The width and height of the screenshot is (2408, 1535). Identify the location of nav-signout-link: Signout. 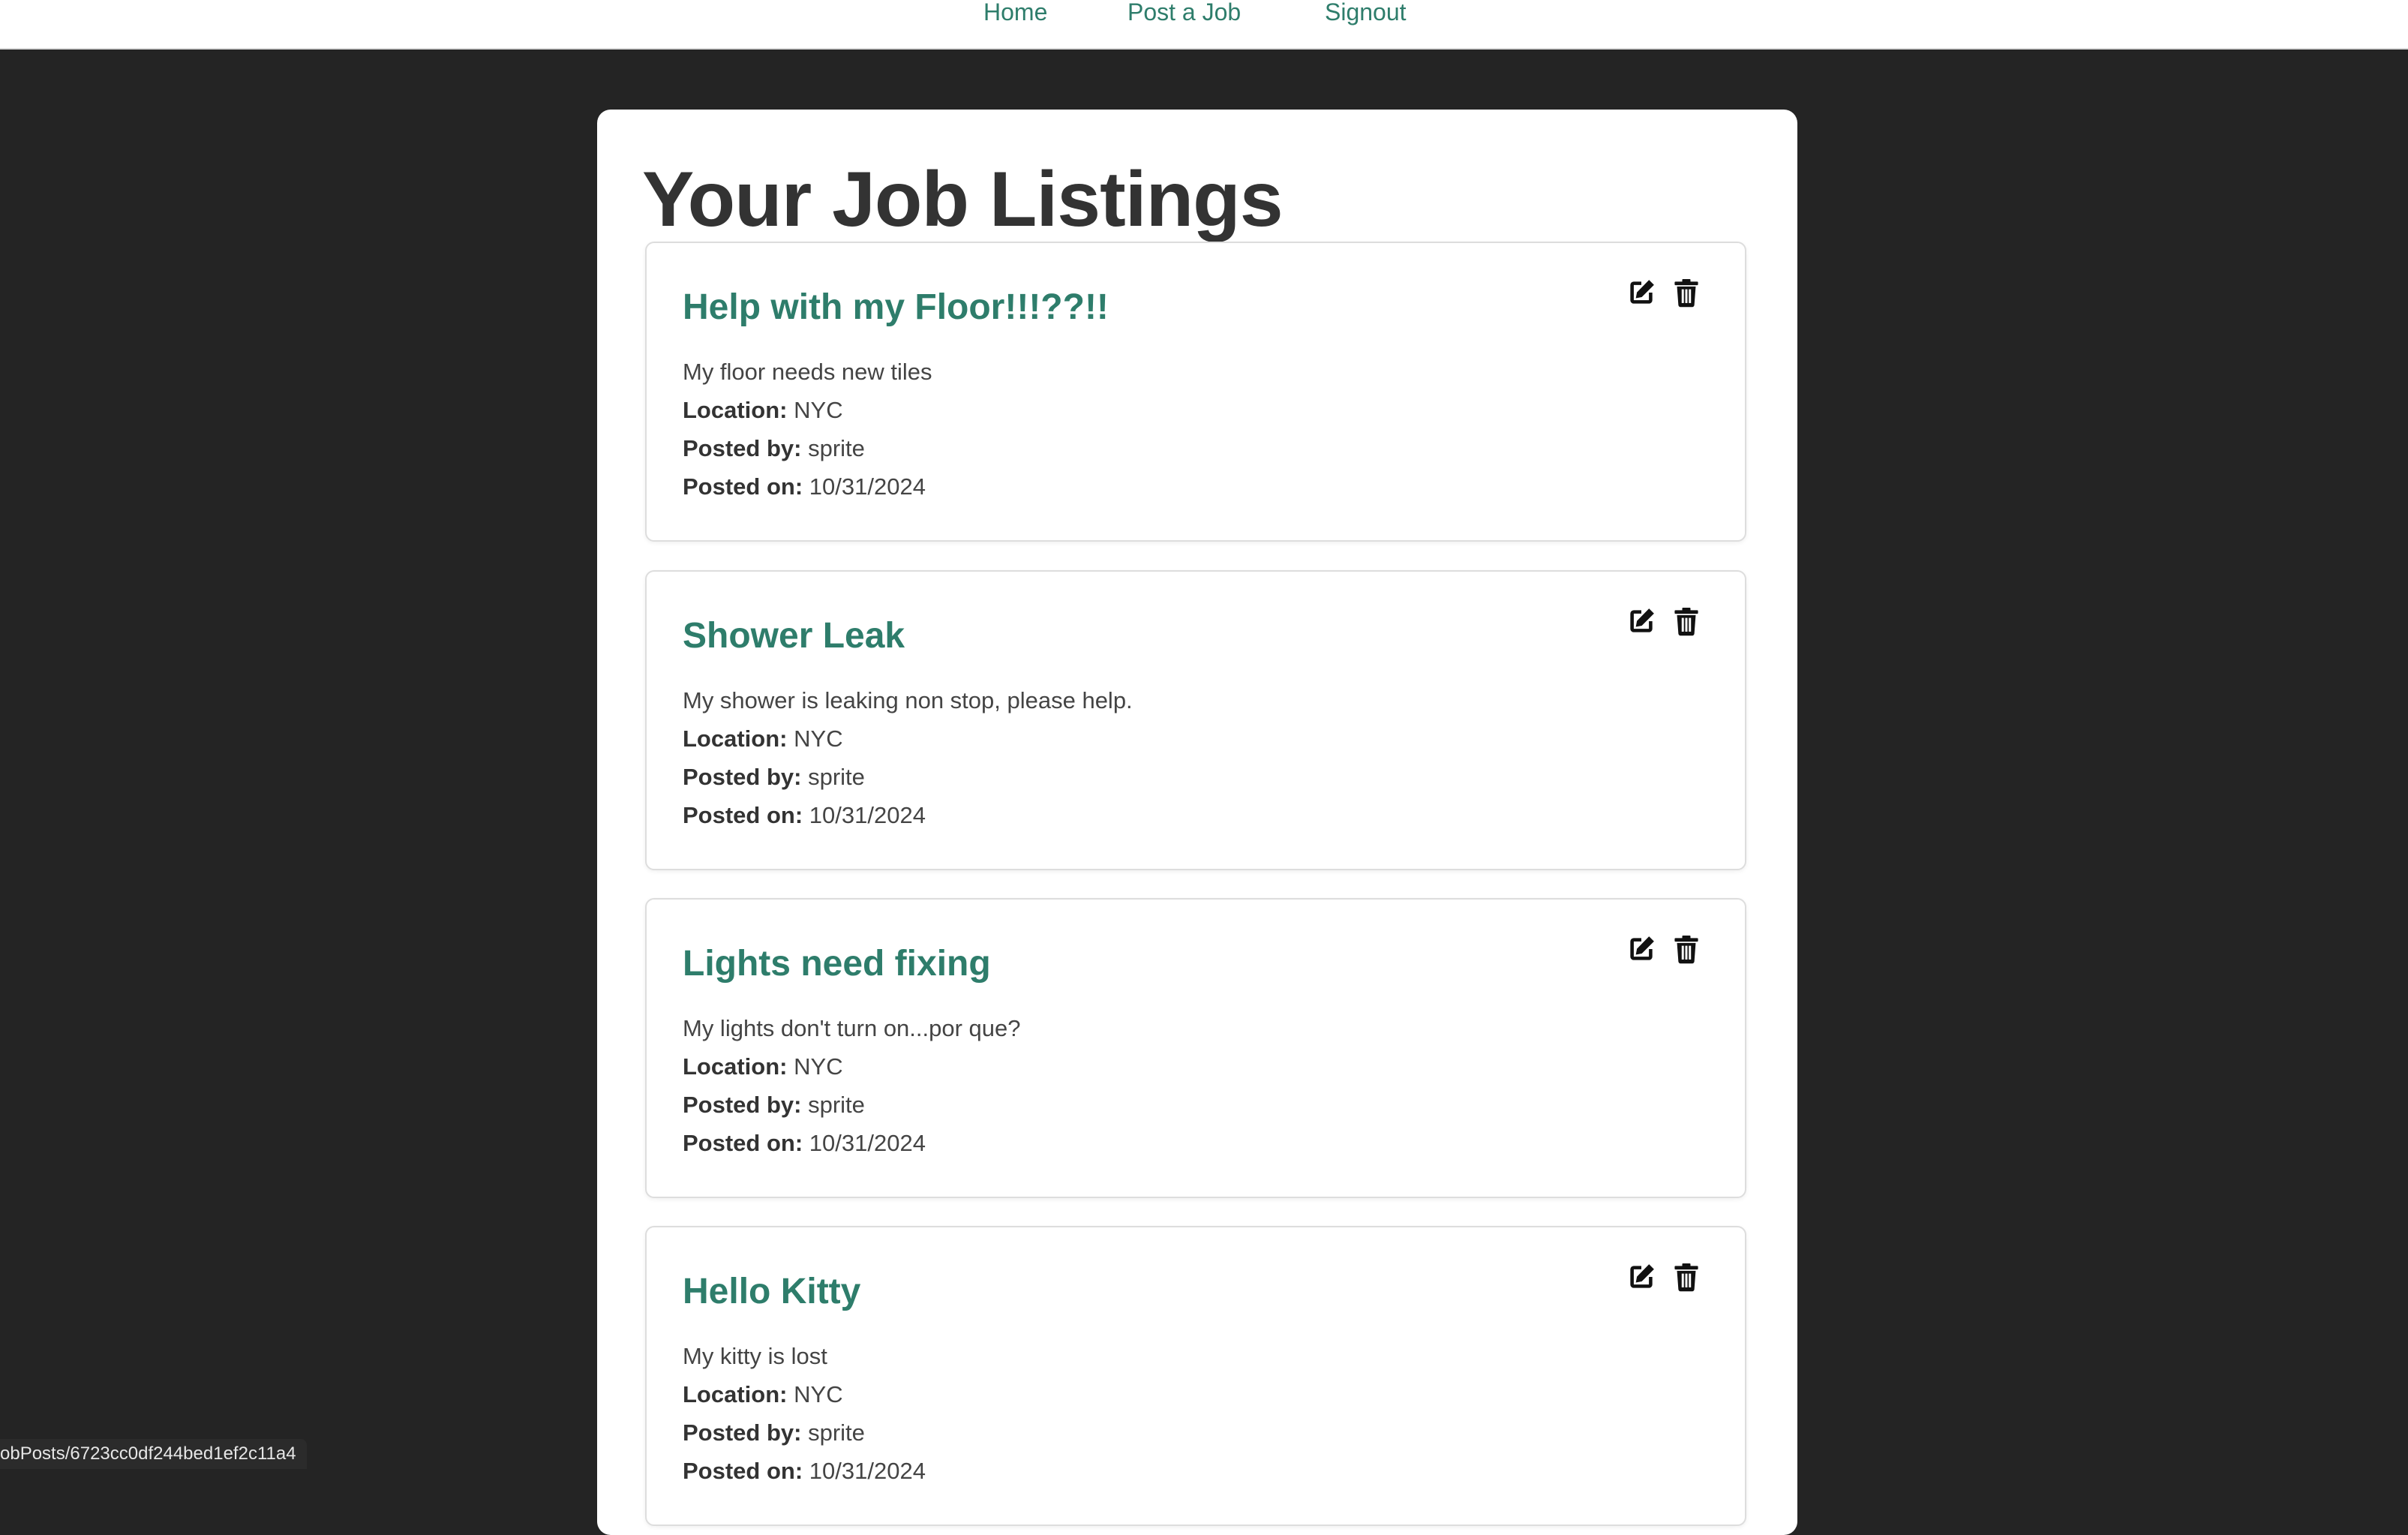
(1366, 13).